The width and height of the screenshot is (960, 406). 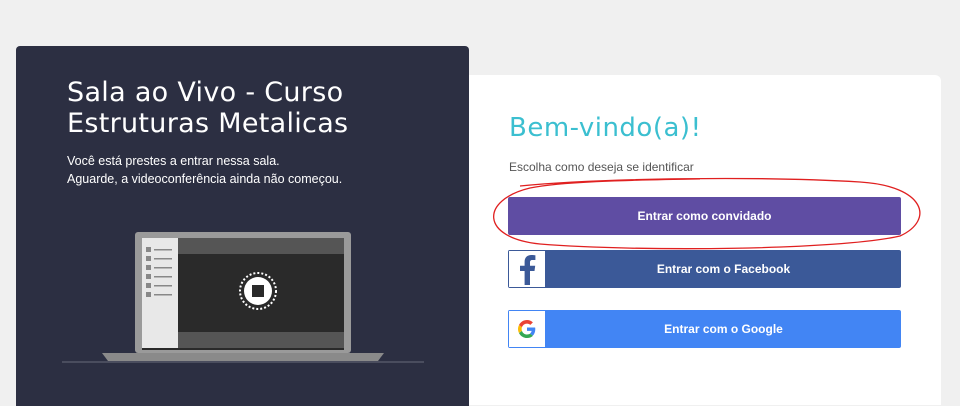 What do you see at coordinates (601, 167) in the screenshot?
I see `identify-subtitle: Escolha como deseja se identificar` at bounding box center [601, 167].